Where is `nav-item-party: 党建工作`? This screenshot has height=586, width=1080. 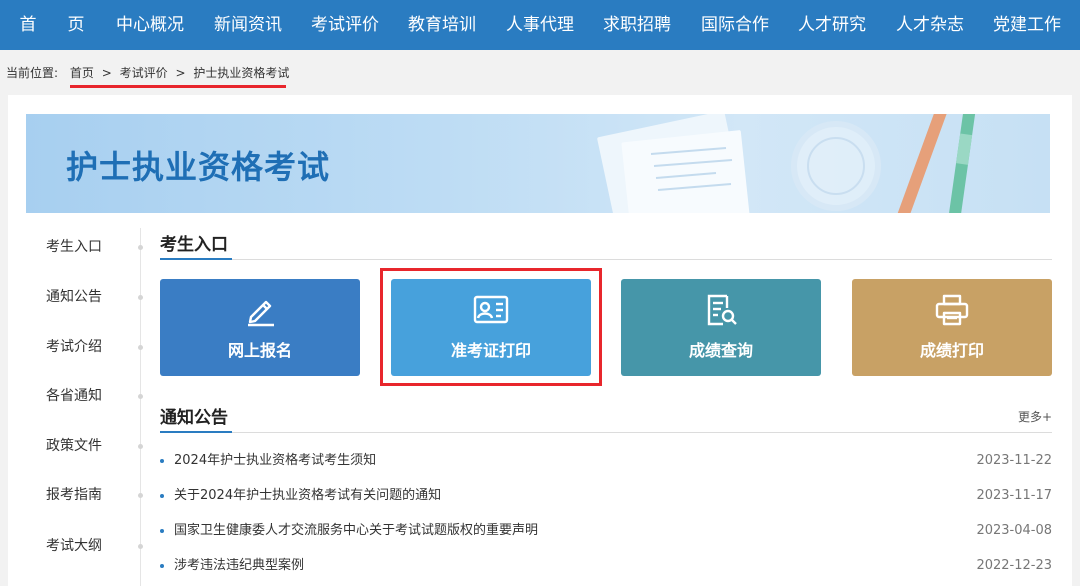 nav-item-party: 党建工作 is located at coordinates (1027, 25).